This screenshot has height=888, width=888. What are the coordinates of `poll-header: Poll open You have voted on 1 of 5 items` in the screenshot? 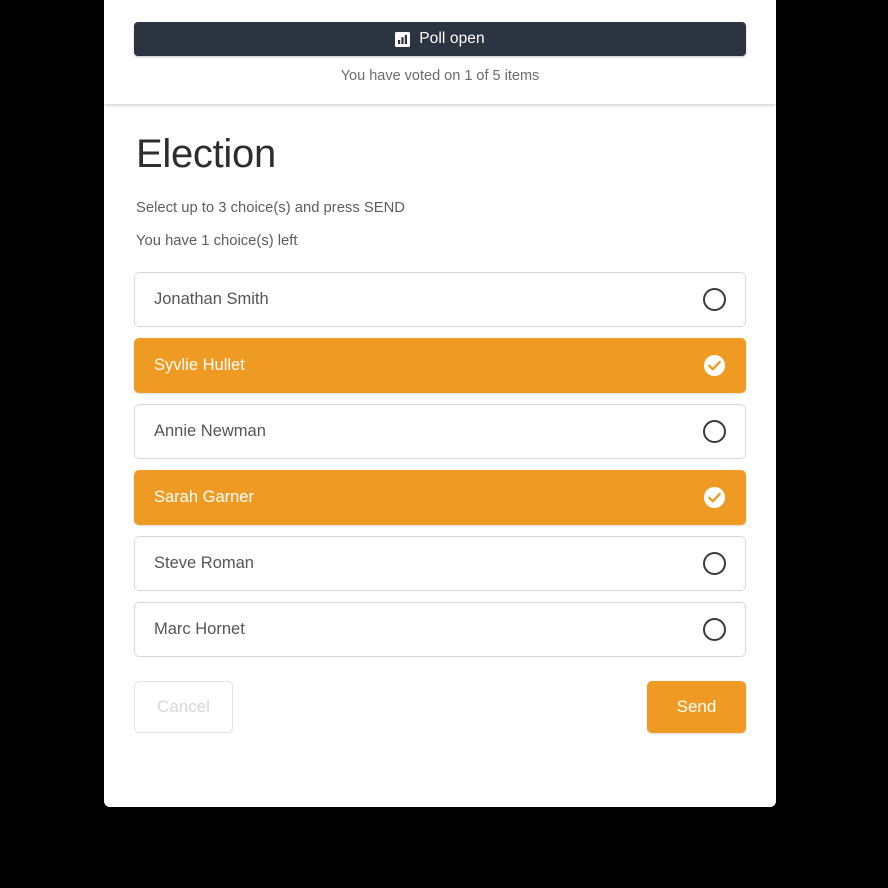 It's located at (440, 52).